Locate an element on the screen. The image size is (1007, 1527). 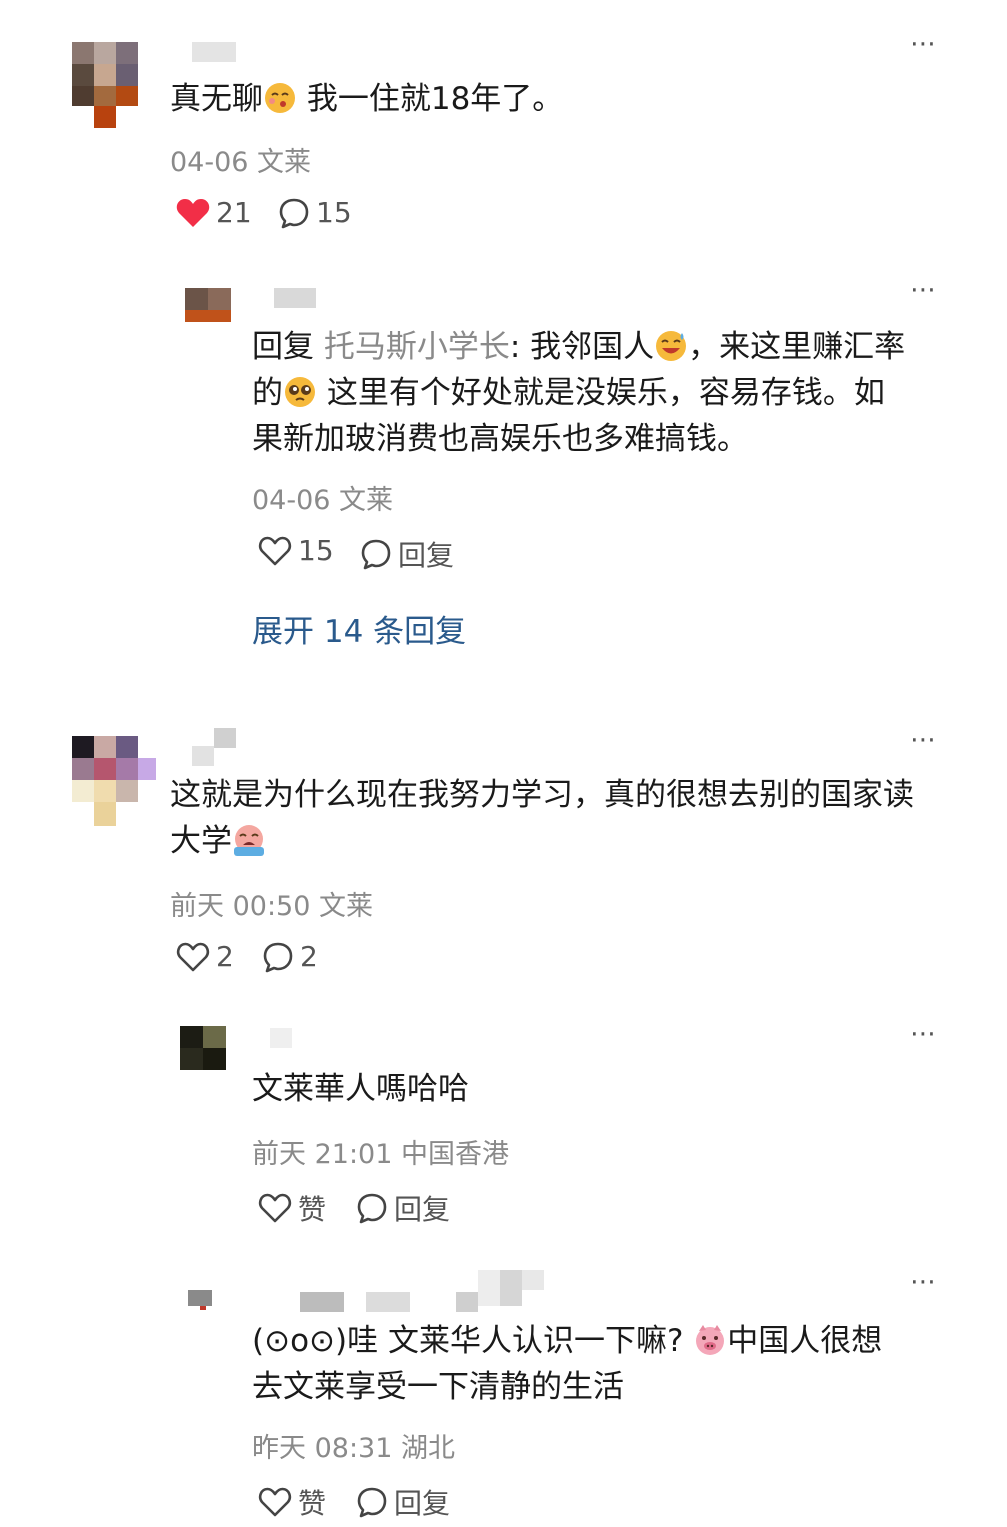
comment-text-part: 真无聊 is located at coordinates (216, 99).